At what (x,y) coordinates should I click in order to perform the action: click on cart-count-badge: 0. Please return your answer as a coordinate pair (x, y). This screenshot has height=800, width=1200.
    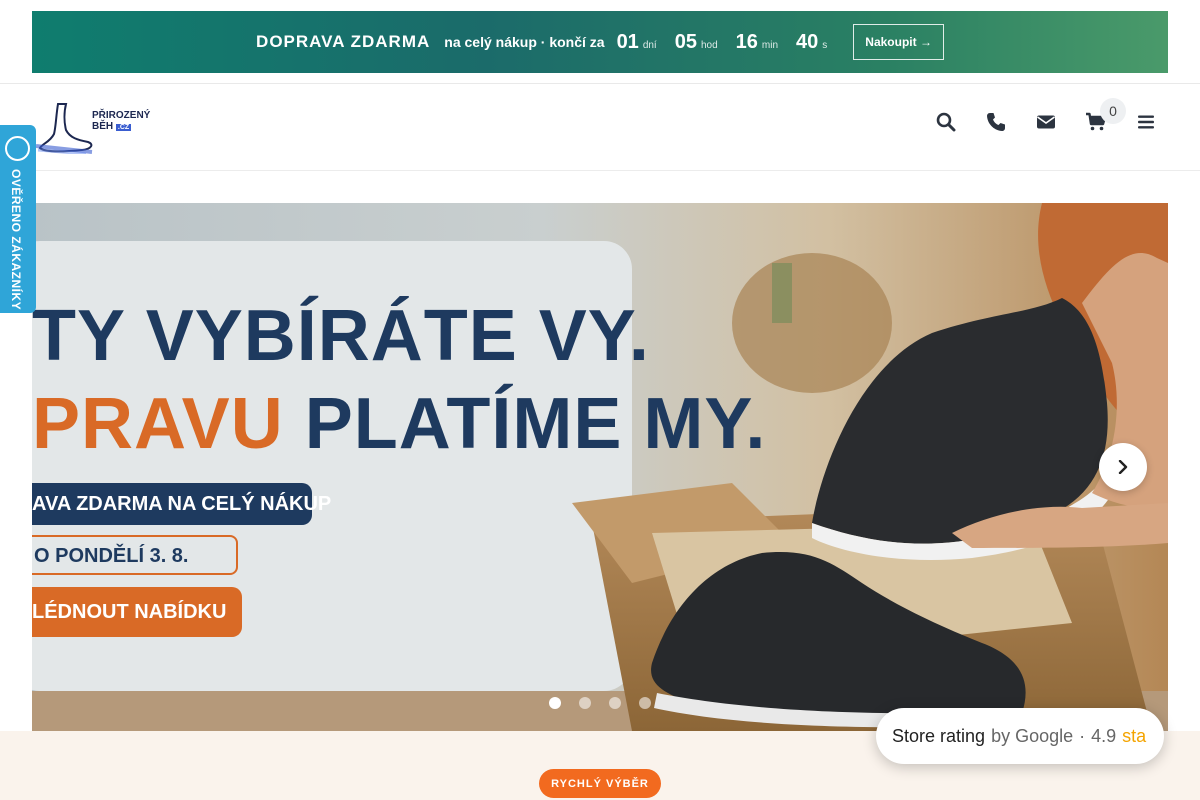
    Looking at the image, I should click on (1113, 111).